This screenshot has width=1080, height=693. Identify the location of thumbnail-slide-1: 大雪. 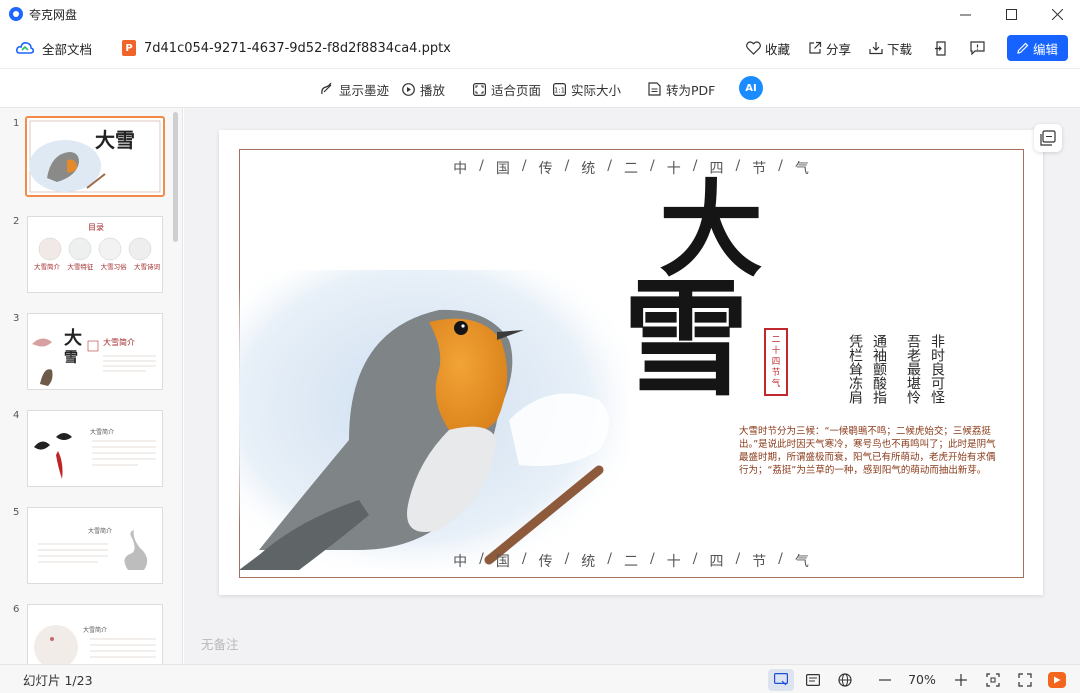
(95, 156).